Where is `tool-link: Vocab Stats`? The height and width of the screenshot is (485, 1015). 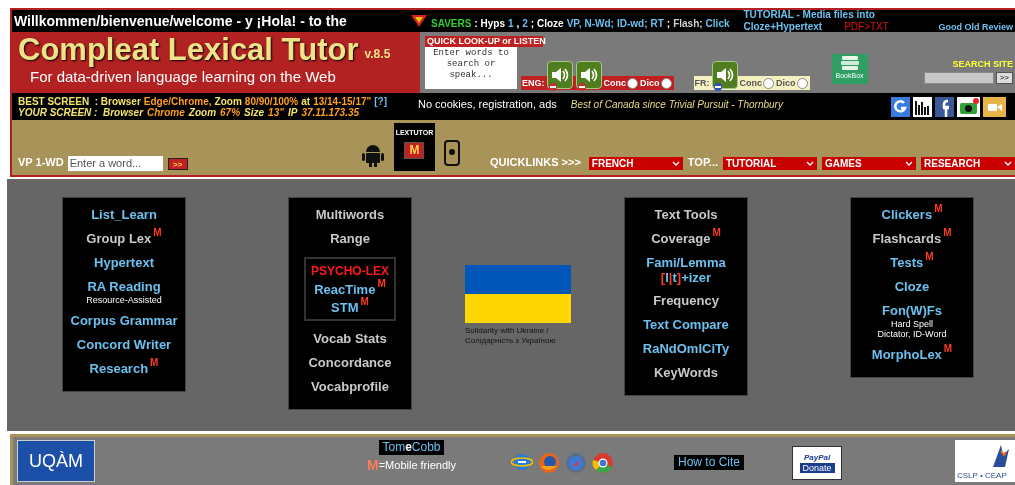
tool-link: Vocab Stats is located at coordinates (350, 339).